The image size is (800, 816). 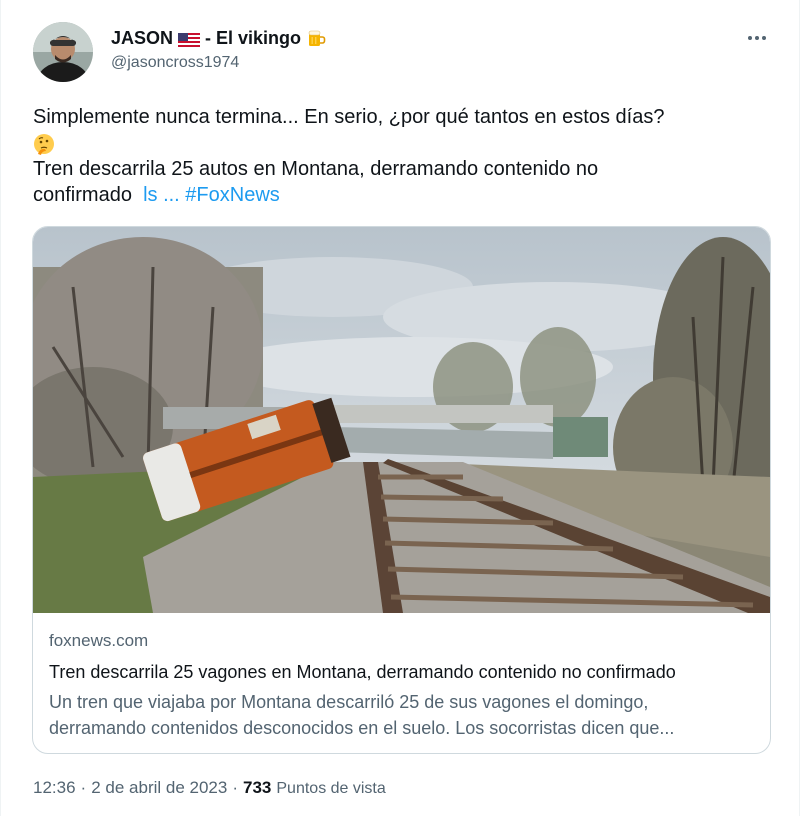 What do you see at coordinates (142, 38) in the screenshot?
I see `author-name: JASON` at bounding box center [142, 38].